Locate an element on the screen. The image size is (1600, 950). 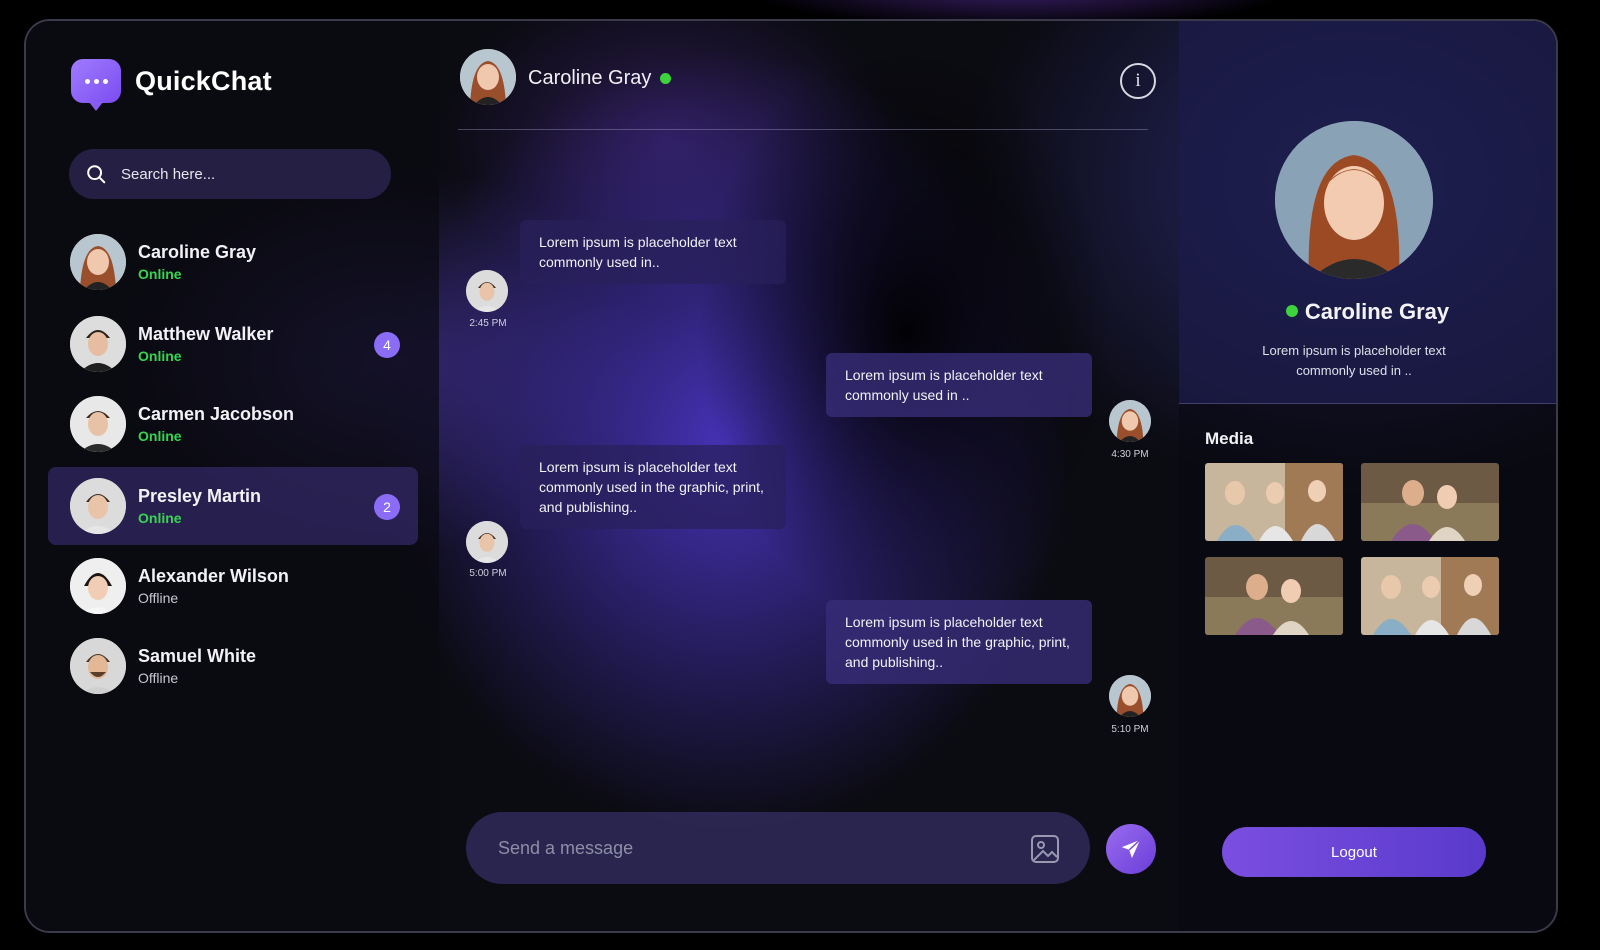
chat-contact-name-text: Caroline Gray is located at coordinates (590, 78).